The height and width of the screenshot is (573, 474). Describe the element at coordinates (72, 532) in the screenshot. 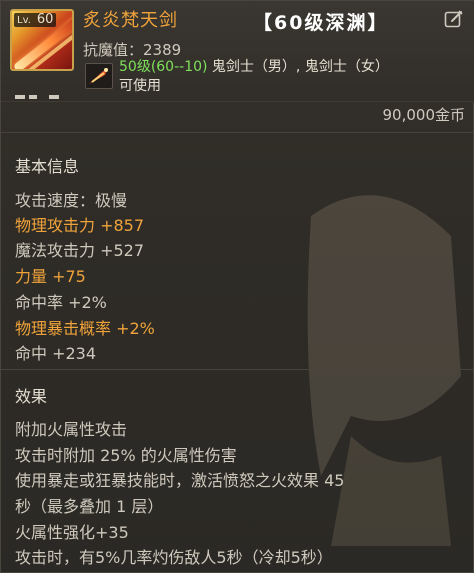

I see `effect-line: 火属性强化+35` at that location.